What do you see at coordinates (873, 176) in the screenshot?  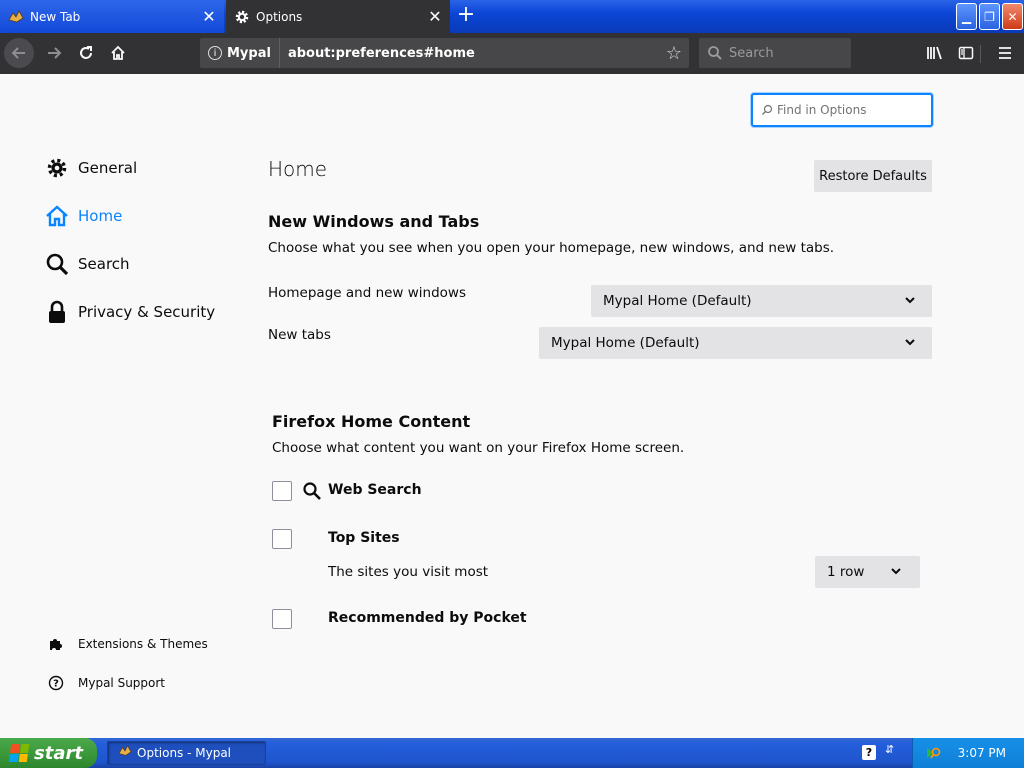 I see `restore-defaults-button: Restore Defaults` at bounding box center [873, 176].